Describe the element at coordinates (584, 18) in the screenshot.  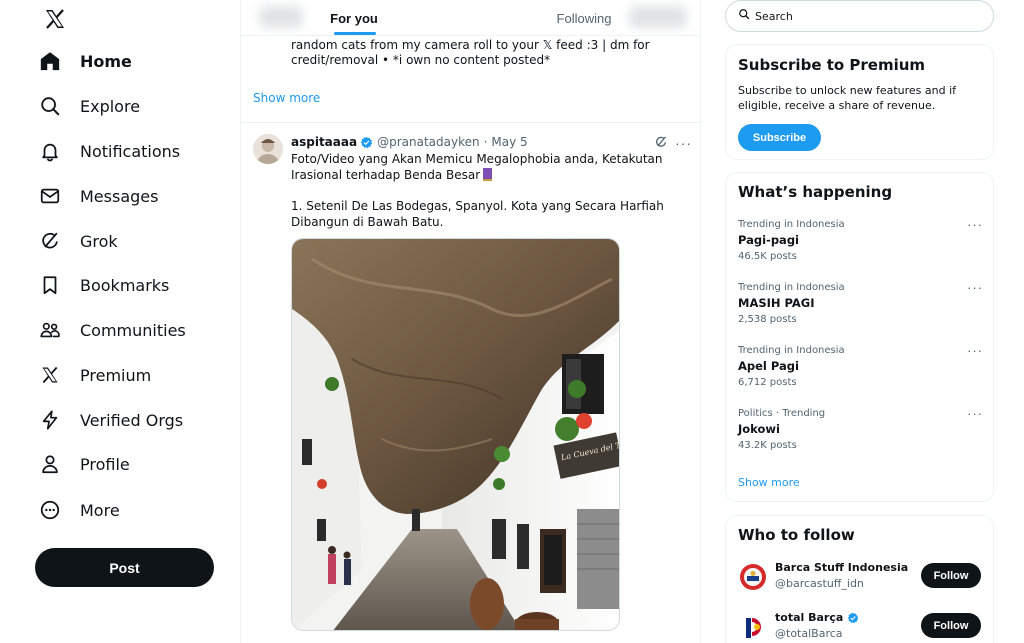
I see `tab-following: Following` at that location.